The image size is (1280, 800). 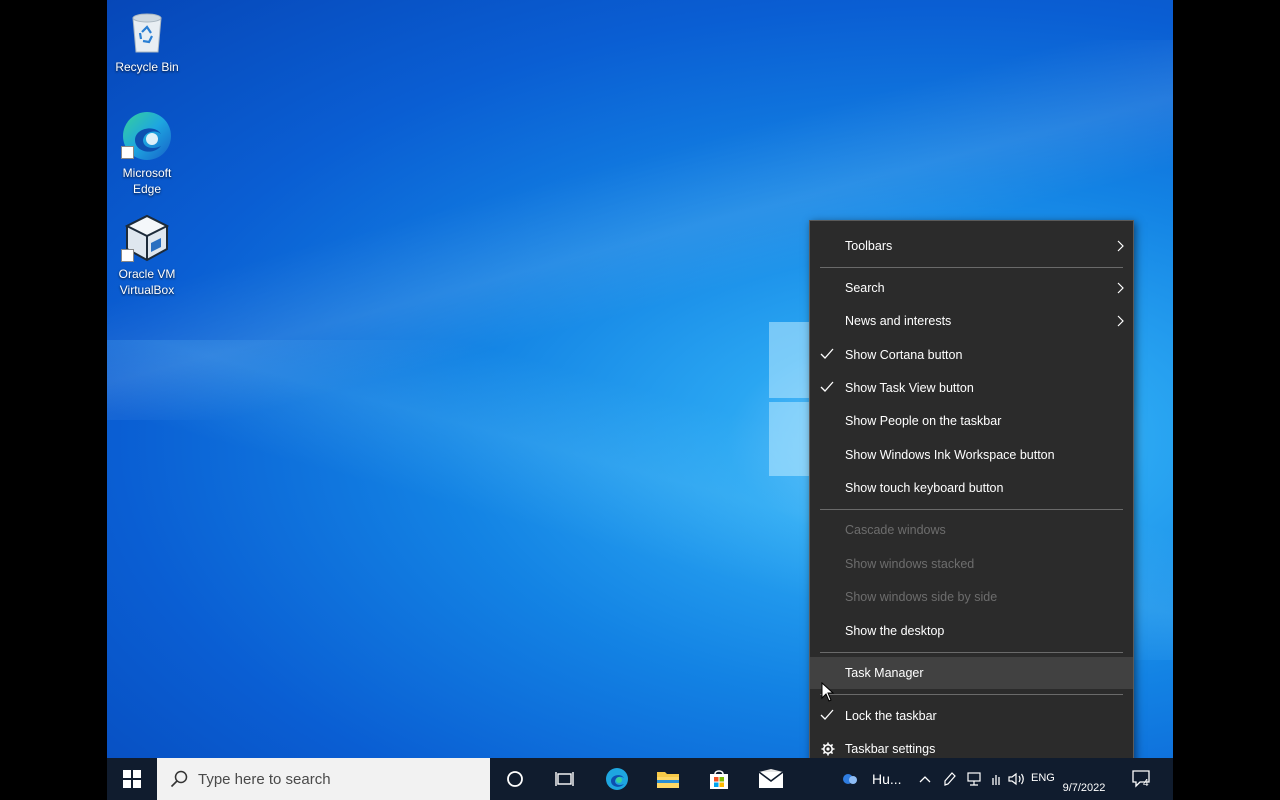 I want to click on taskbar-store-button, so click(x=719, y=779).